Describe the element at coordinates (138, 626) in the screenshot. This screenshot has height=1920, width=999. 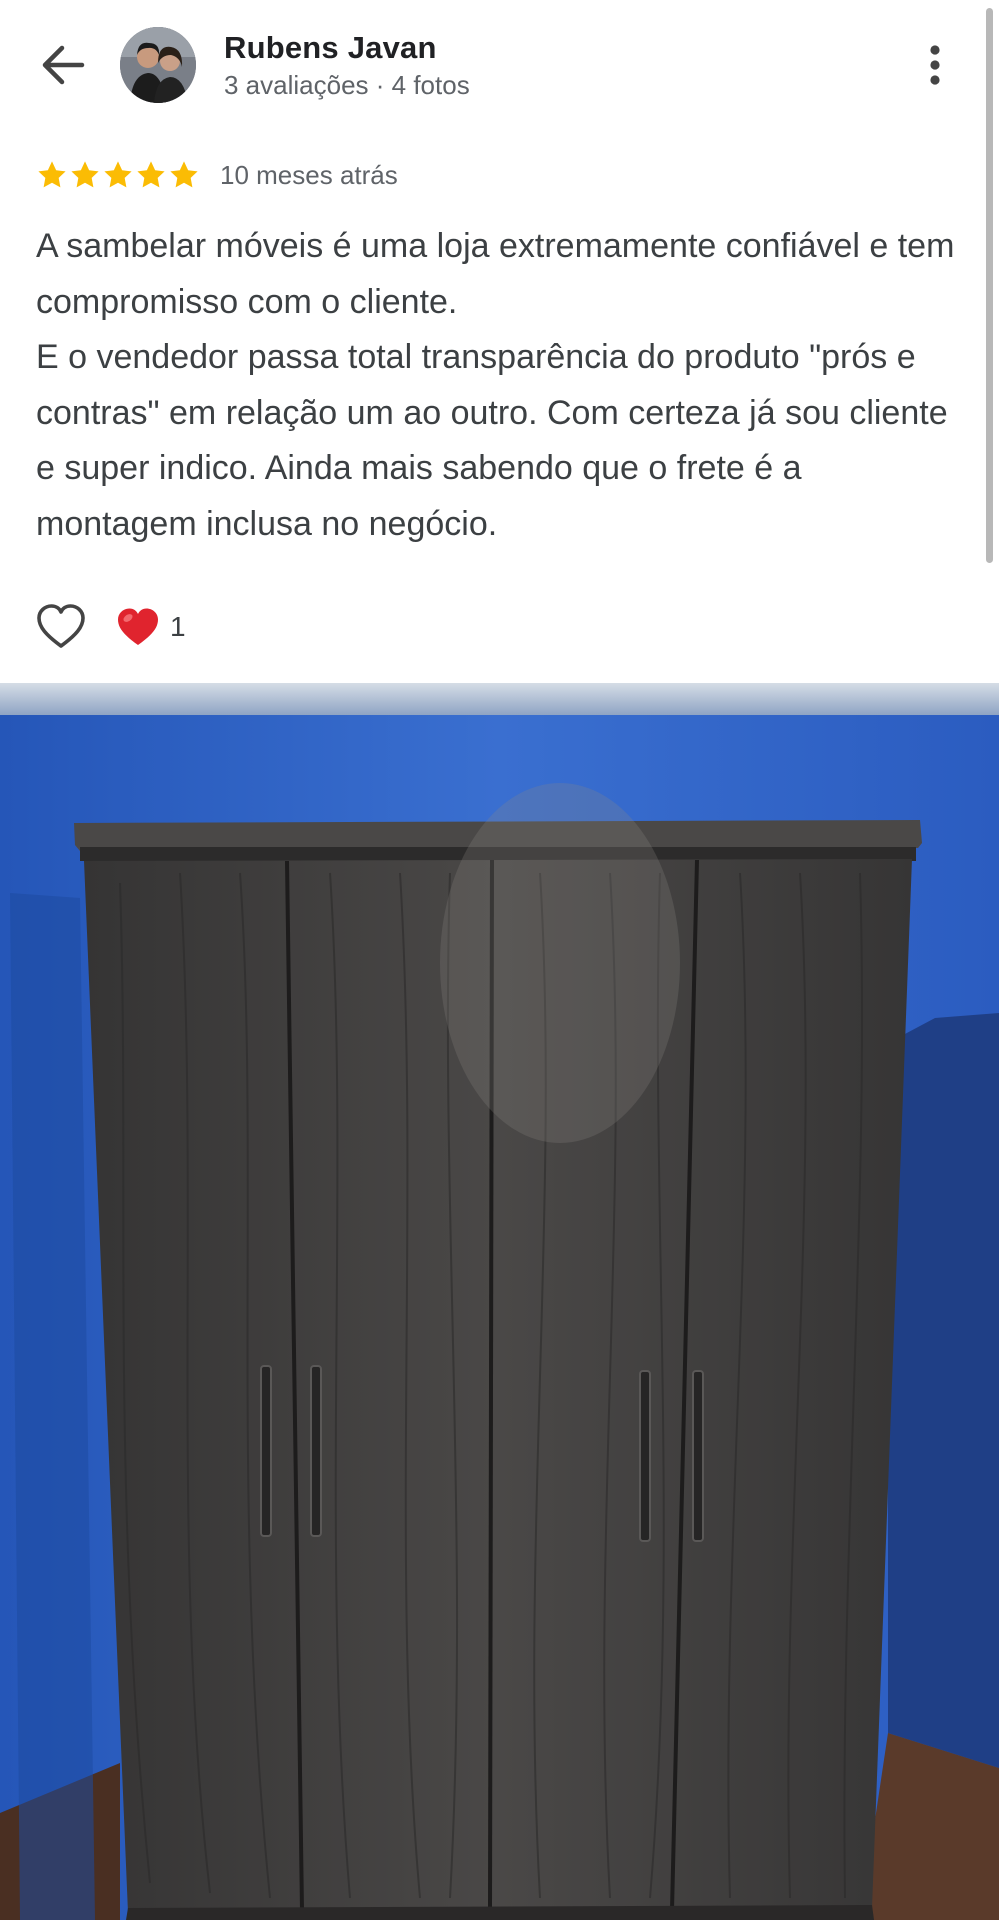
I see `red-heart-icon` at that location.